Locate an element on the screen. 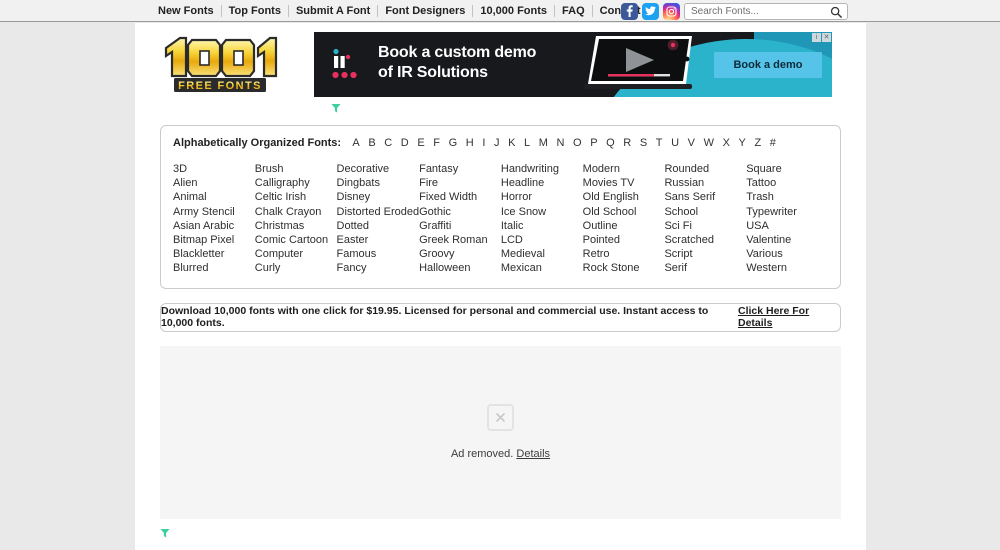  category-link: Disney is located at coordinates (378, 197).